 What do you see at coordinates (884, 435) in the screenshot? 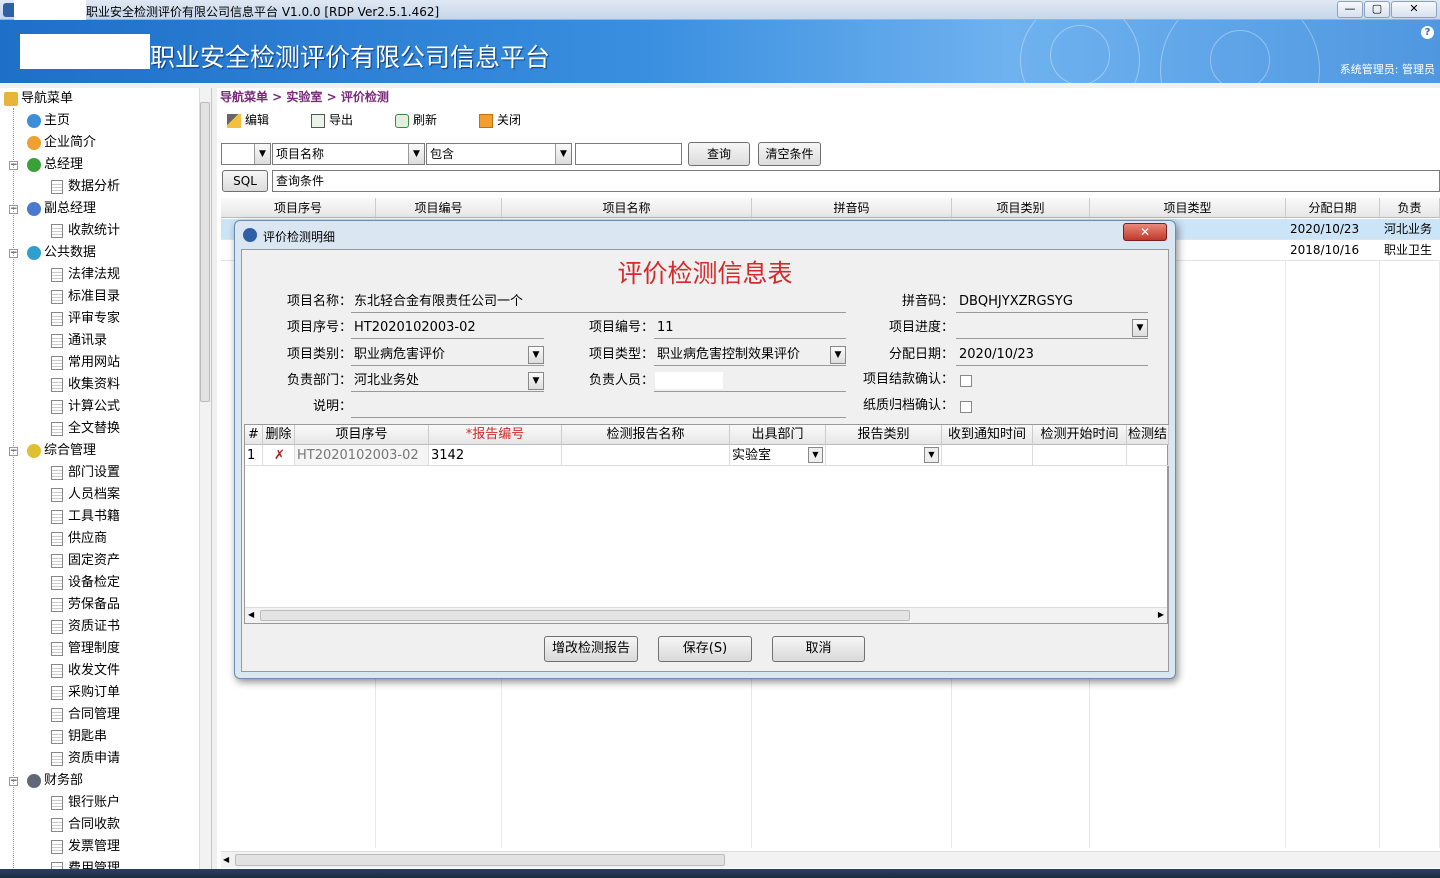
I see `report-col-header: 报告类别` at bounding box center [884, 435].